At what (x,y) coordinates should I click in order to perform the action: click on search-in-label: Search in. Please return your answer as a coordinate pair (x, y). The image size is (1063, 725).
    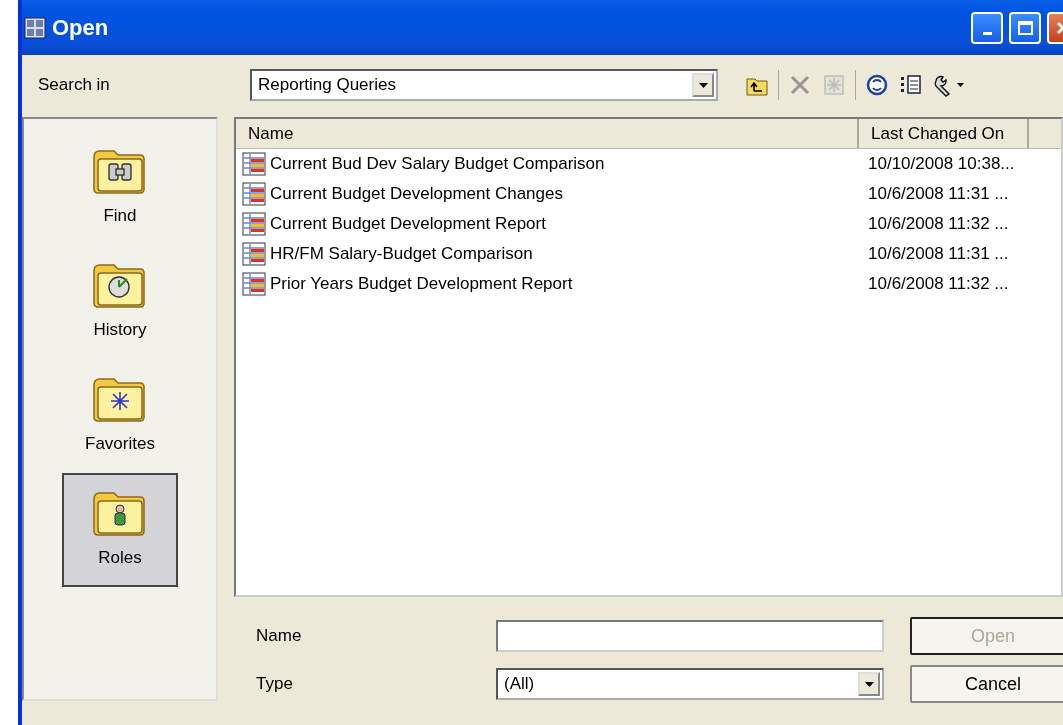
    Looking at the image, I should click on (74, 85).